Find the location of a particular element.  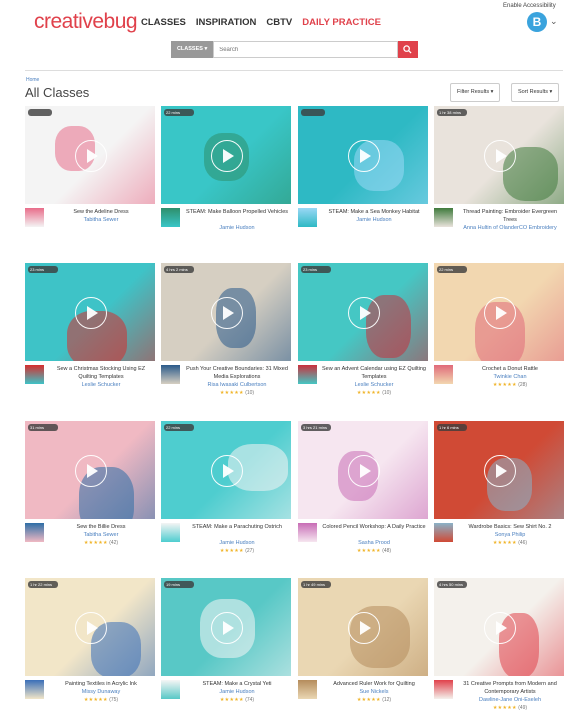

accessibility-link: Enable Accessibility is located at coordinates (529, 6).